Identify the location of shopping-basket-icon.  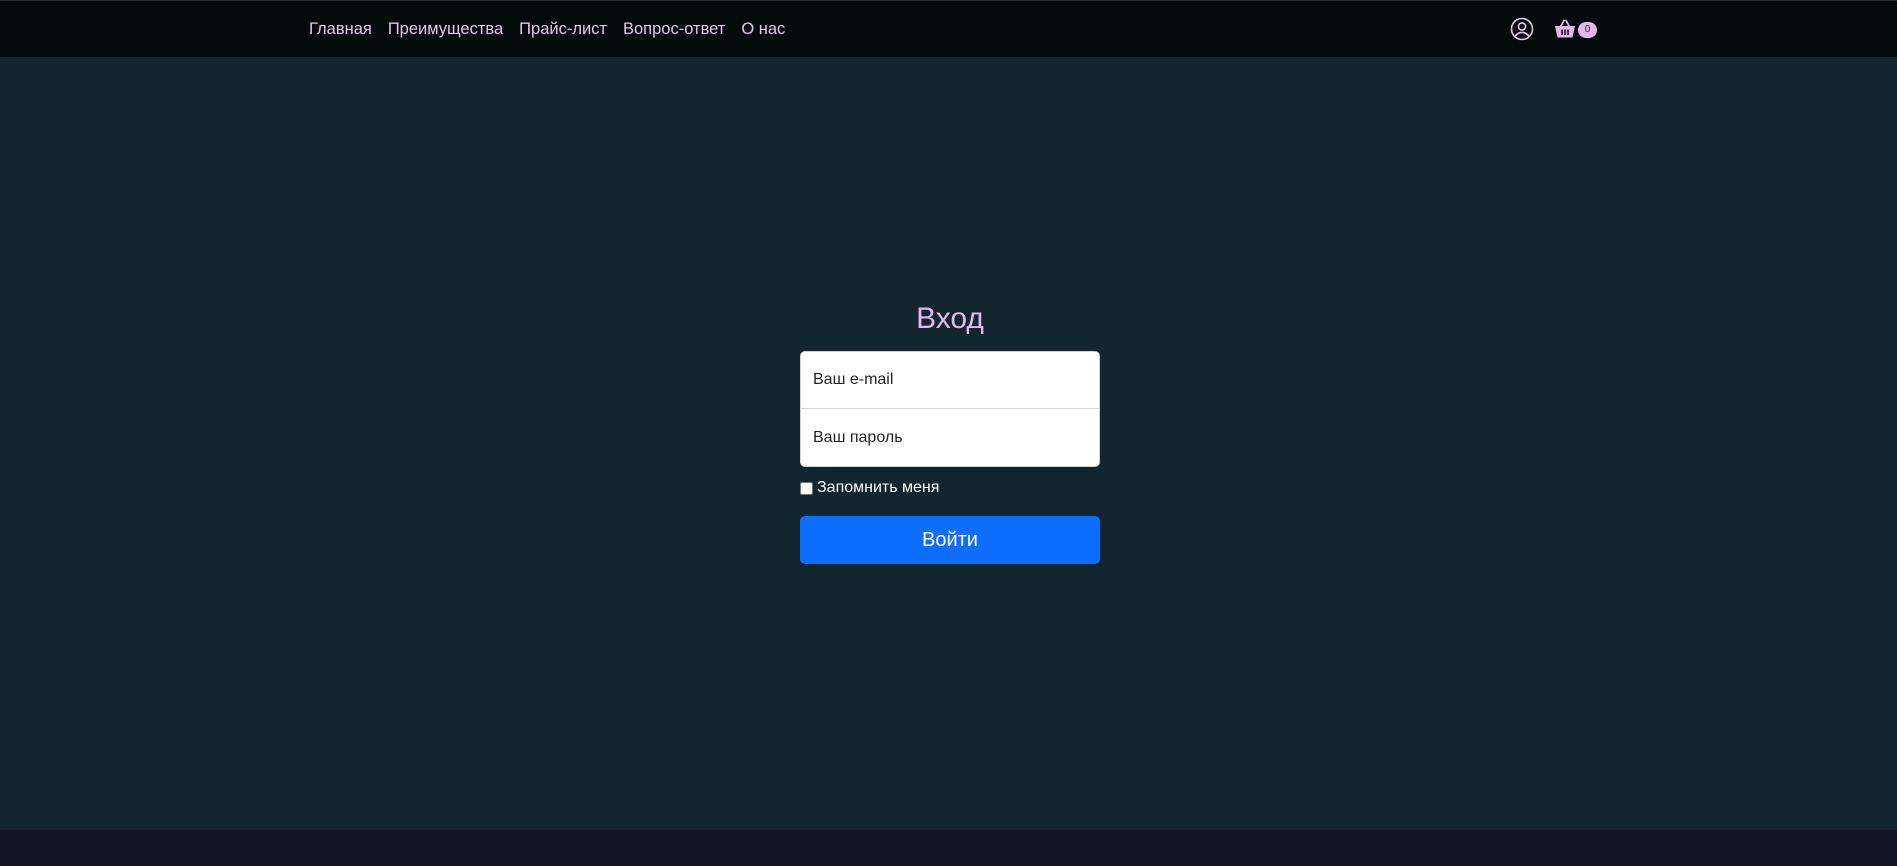
(1565, 29).